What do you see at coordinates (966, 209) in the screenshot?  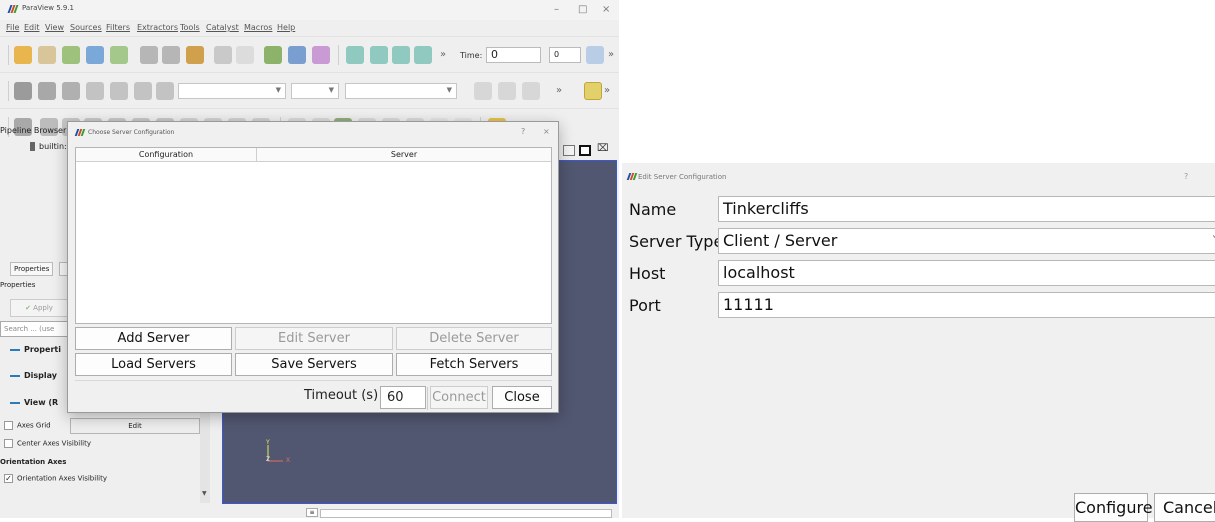 I see `name-field: Tinkercliffs` at bounding box center [966, 209].